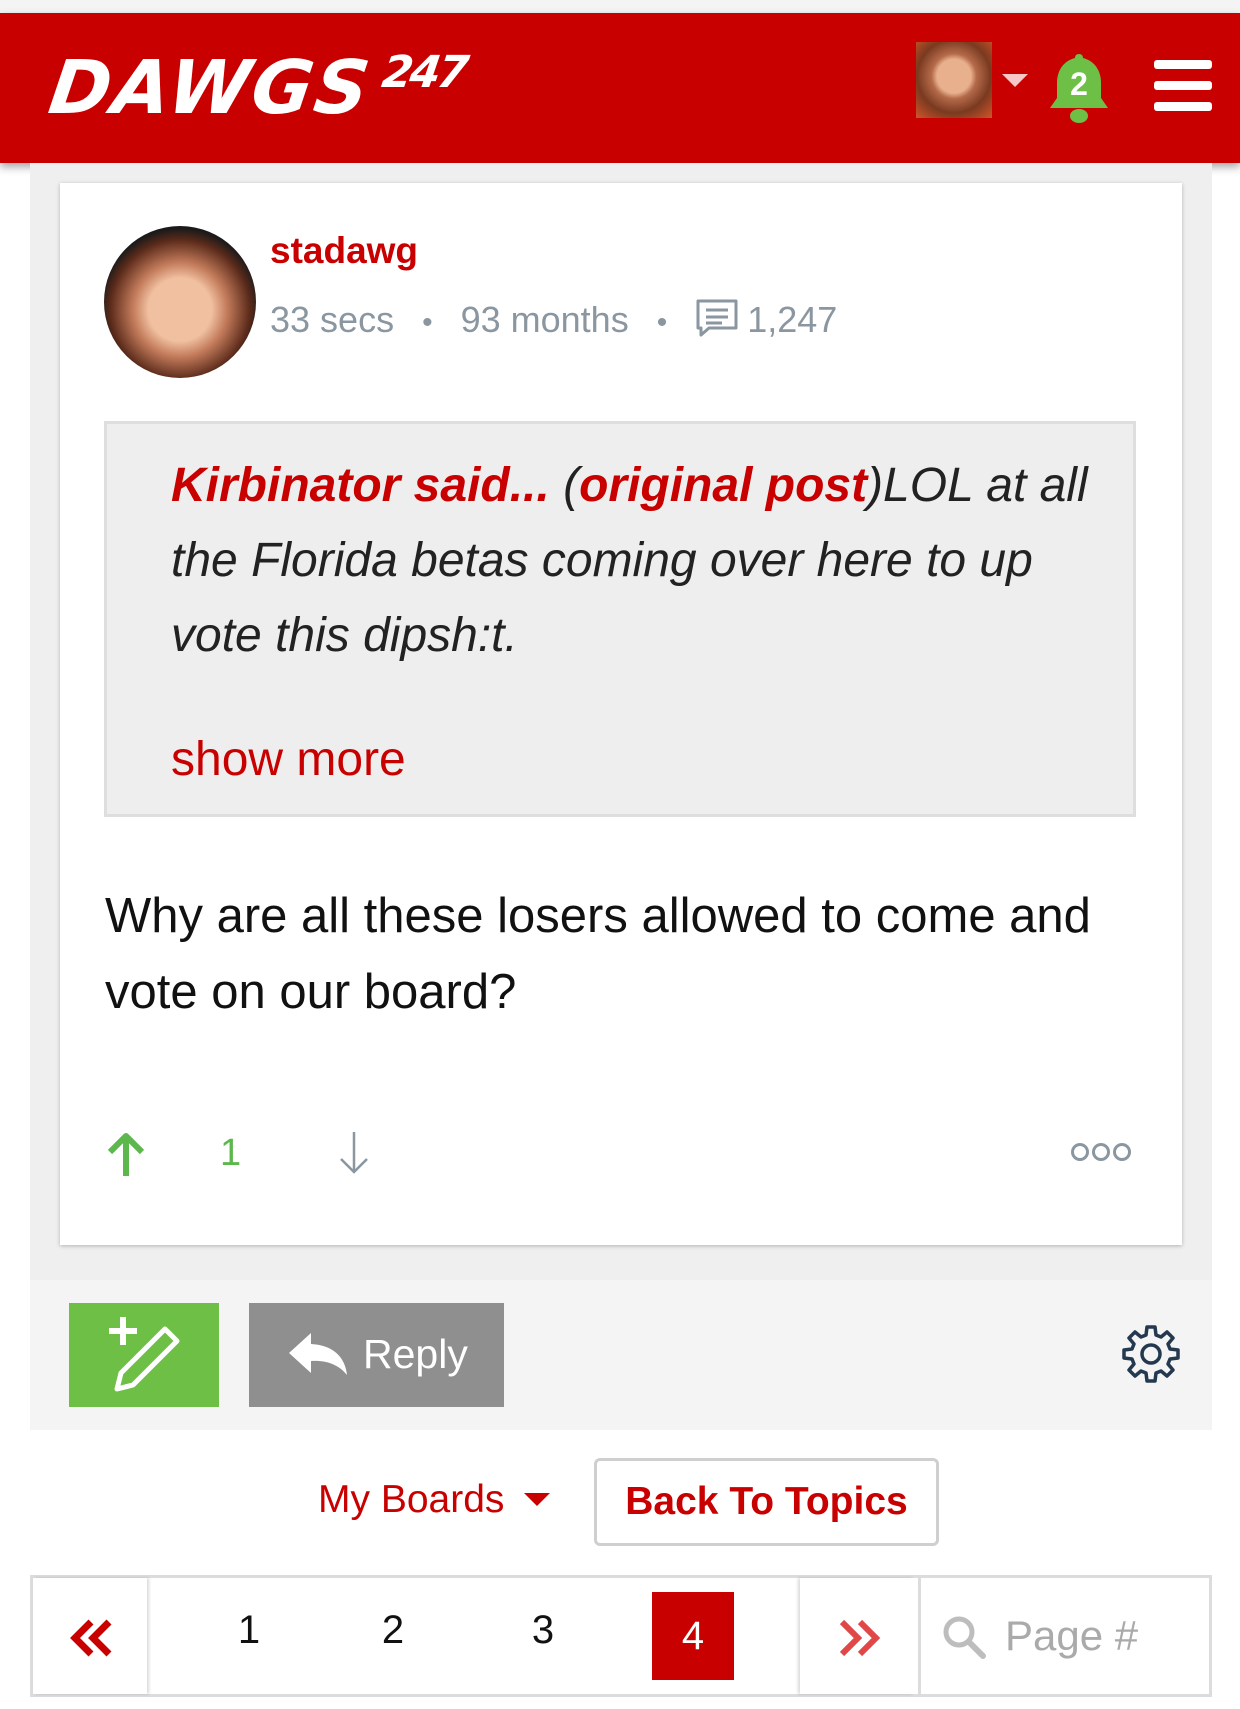 The height and width of the screenshot is (1709, 1240). I want to click on page-search, so click(1063, 1636).